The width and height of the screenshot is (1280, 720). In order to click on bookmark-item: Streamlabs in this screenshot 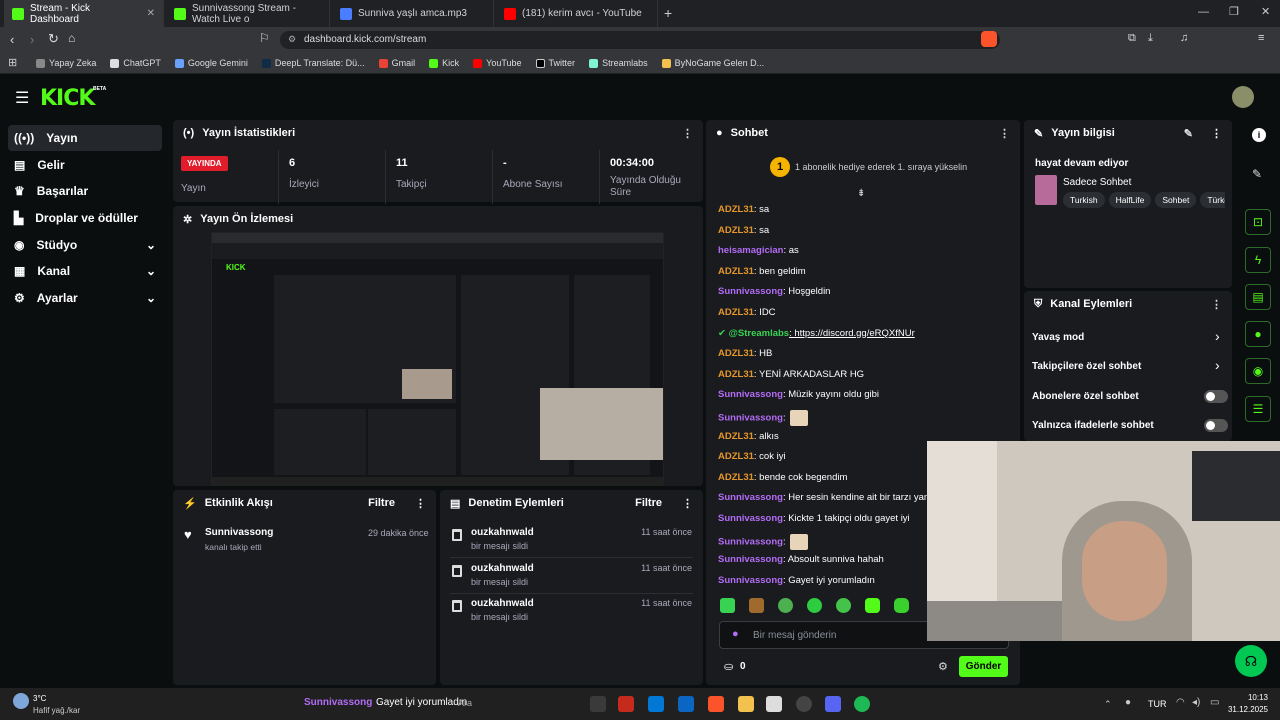, I will do `click(618, 63)`.